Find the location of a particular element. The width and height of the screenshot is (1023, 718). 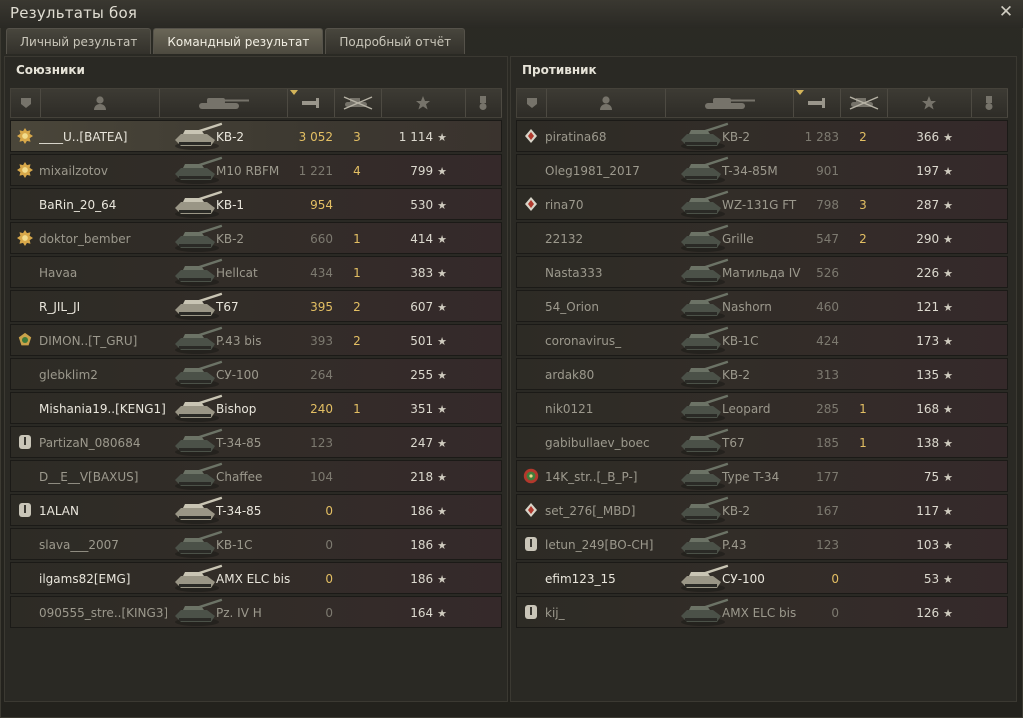

enemy-player-row: gabibullaev_boec T67 185 1 138 ★ is located at coordinates (762, 442).